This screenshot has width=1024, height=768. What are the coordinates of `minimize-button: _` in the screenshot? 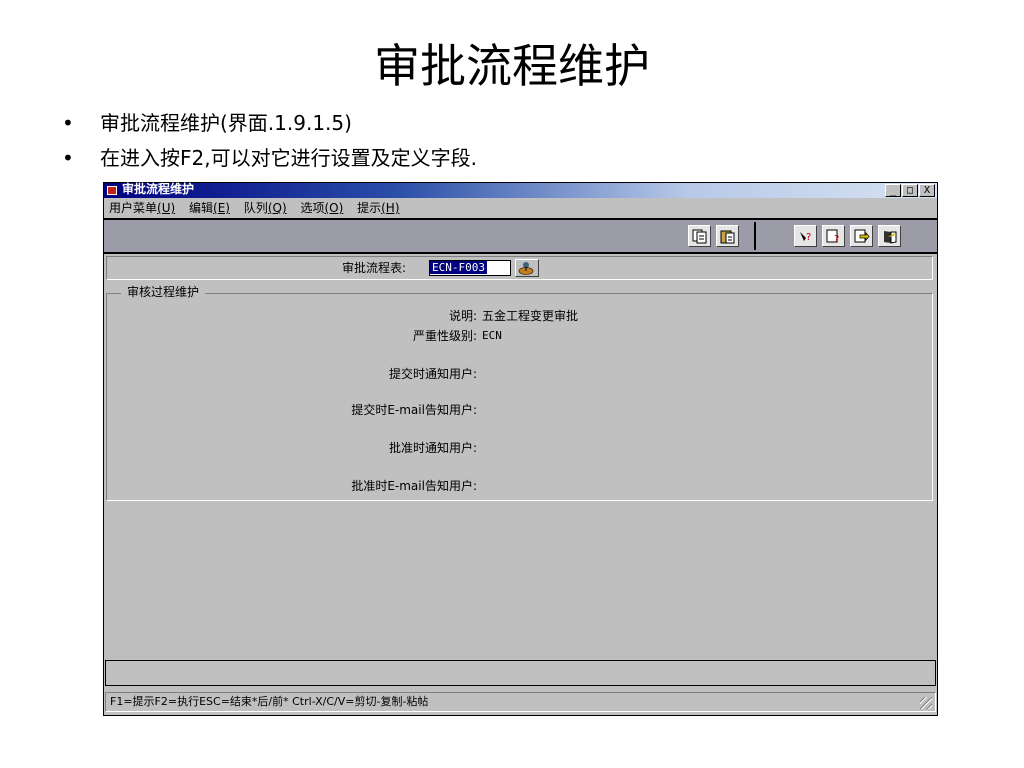 It's located at (893, 190).